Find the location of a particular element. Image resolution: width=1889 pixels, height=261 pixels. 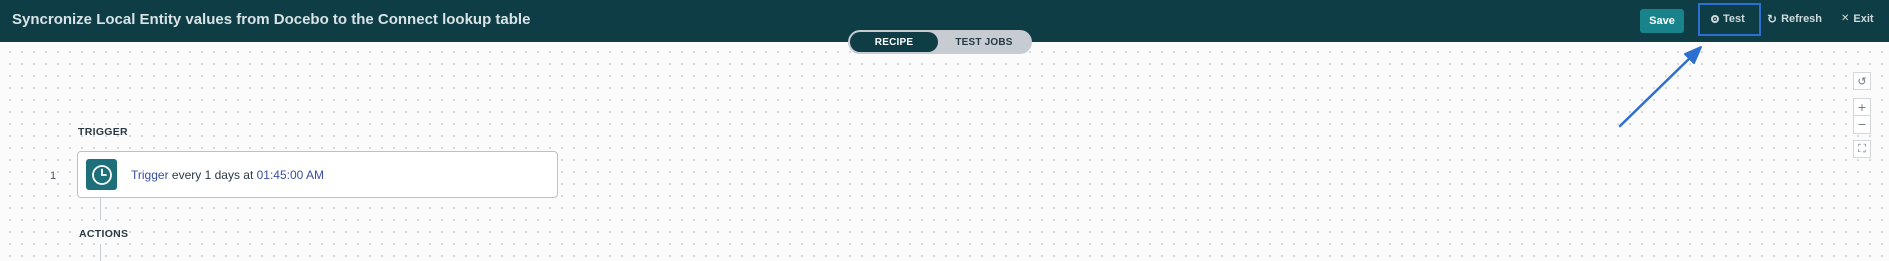

actions-section-heading: ACTIONS is located at coordinates (104, 234).